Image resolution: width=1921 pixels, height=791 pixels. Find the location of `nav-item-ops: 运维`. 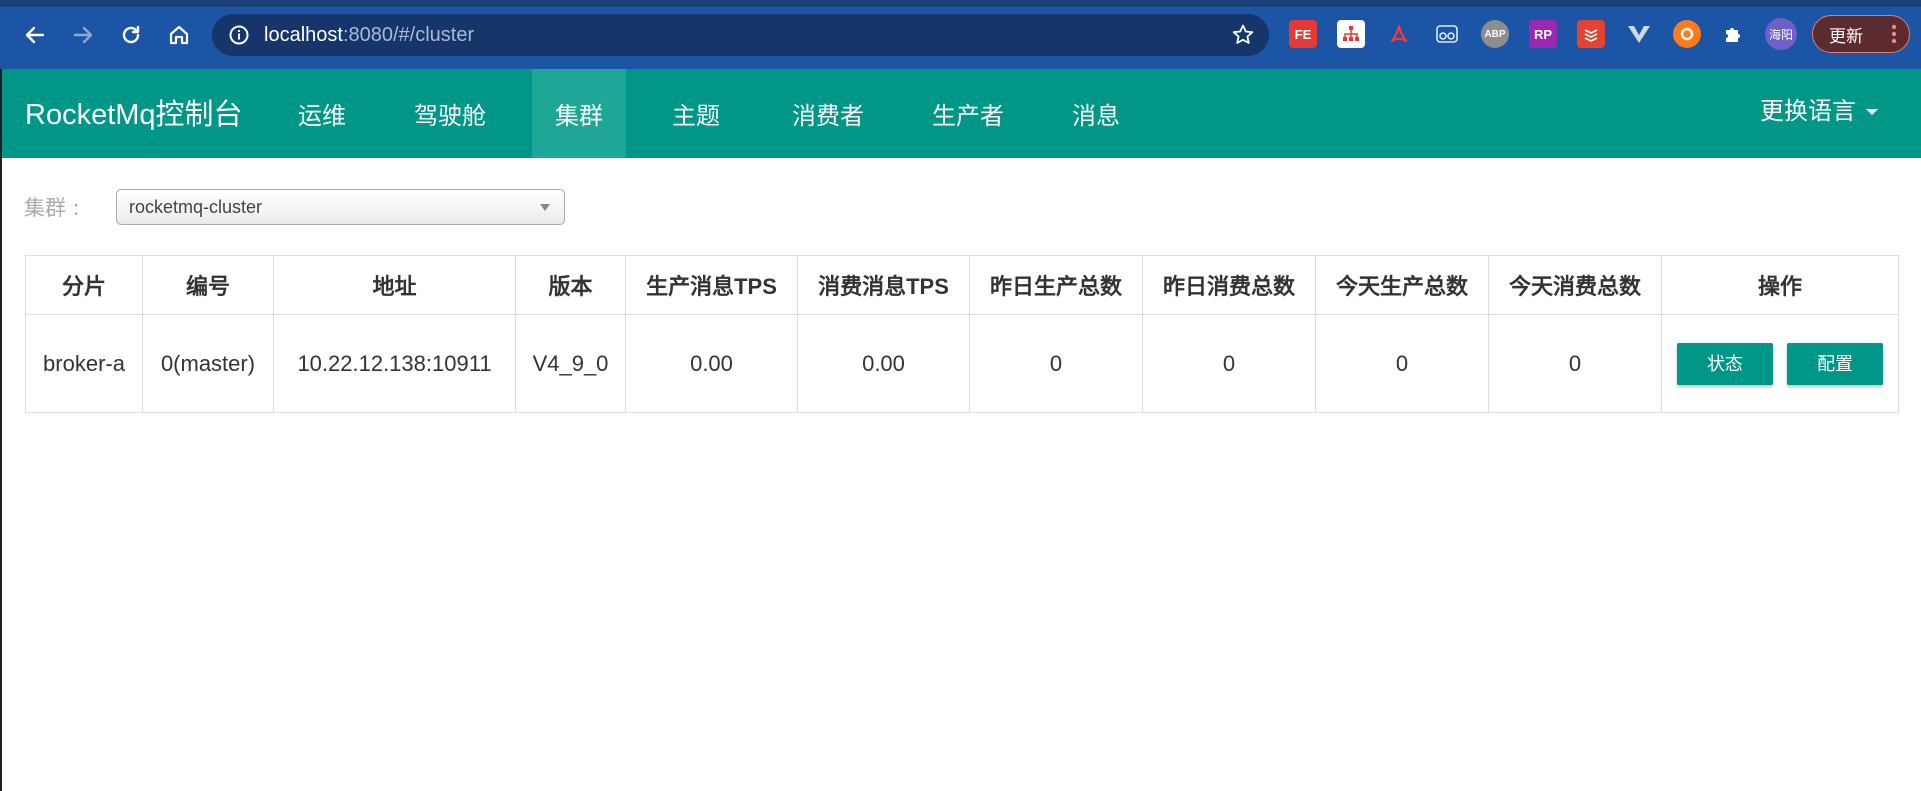

nav-item-ops: 运维 is located at coordinates (322, 113).